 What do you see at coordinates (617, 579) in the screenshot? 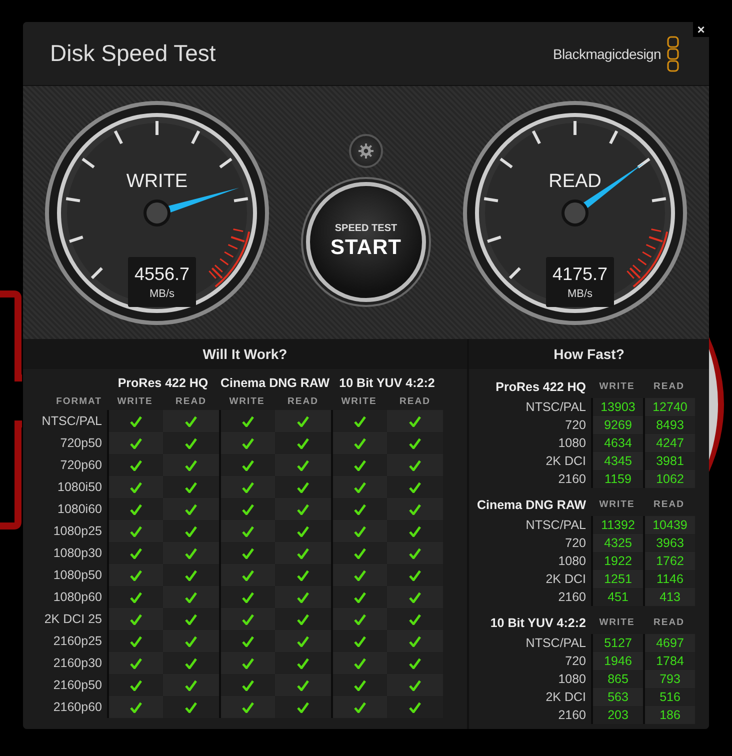
I see `speed-cell: 1251` at bounding box center [617, 579].